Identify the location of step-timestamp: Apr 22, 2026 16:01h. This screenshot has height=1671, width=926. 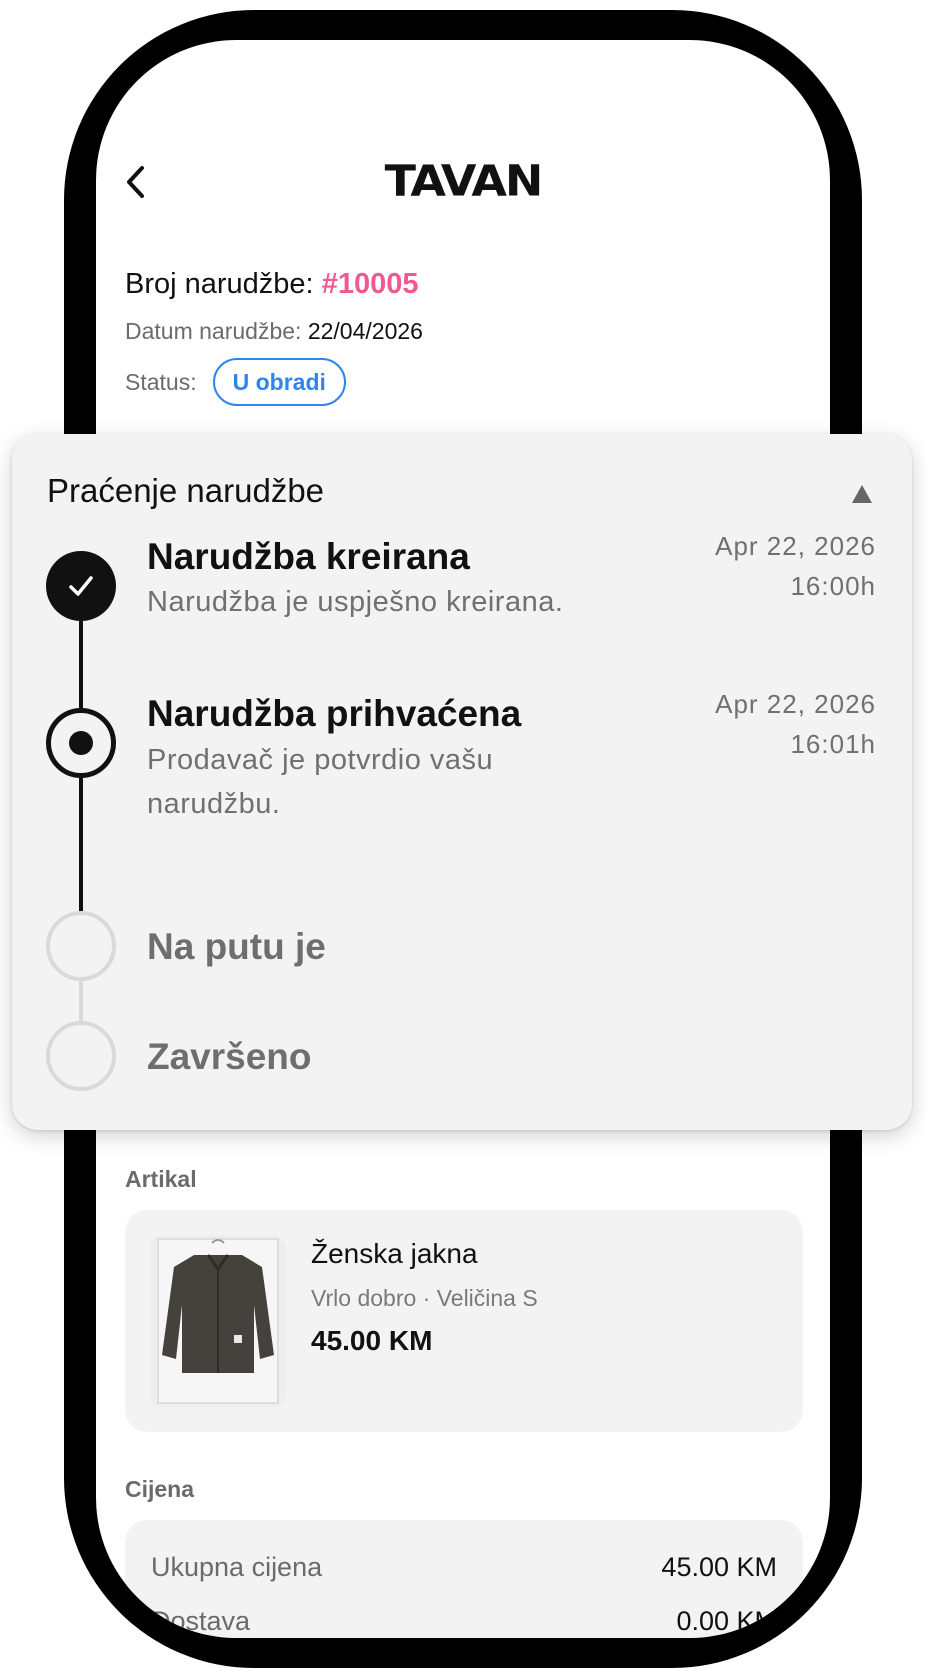
(795, 724).